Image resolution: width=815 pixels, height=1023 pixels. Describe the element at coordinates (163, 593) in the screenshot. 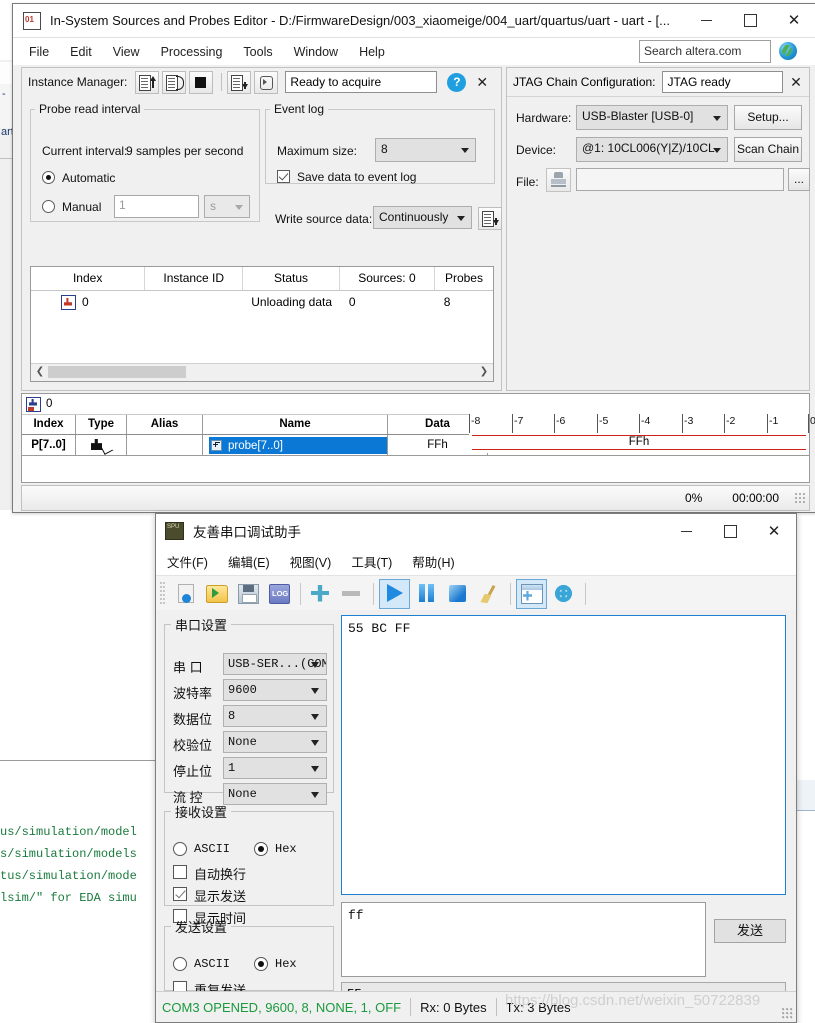

I see `toolbar-grip-icon` at that location.